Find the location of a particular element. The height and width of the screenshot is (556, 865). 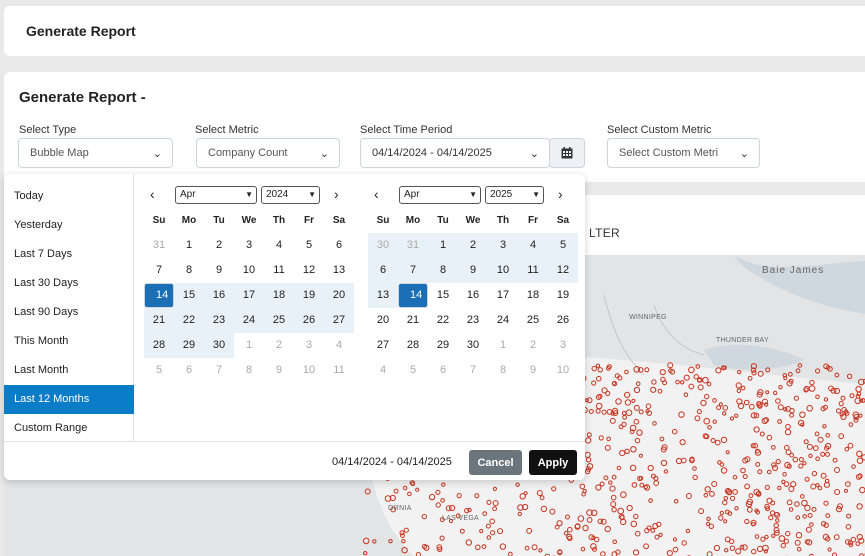

metric-select: Company Count ⌄ is located at coordinates (268, 153).